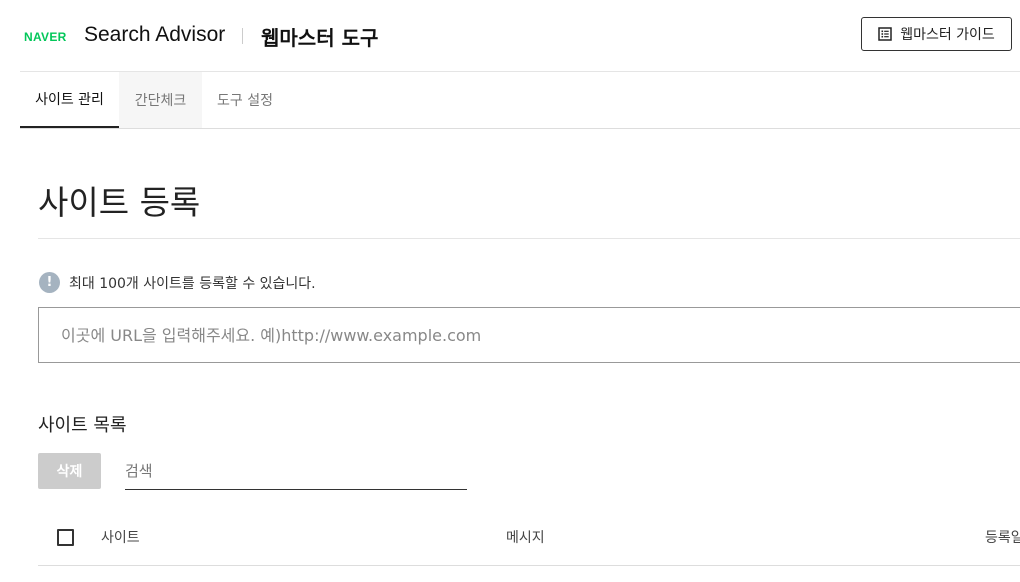 The image size is (1020, 582). What do you see at coordinates (529, 565) in the screenshot?
I see `table-header-divider` at bounding box center [529, 565].